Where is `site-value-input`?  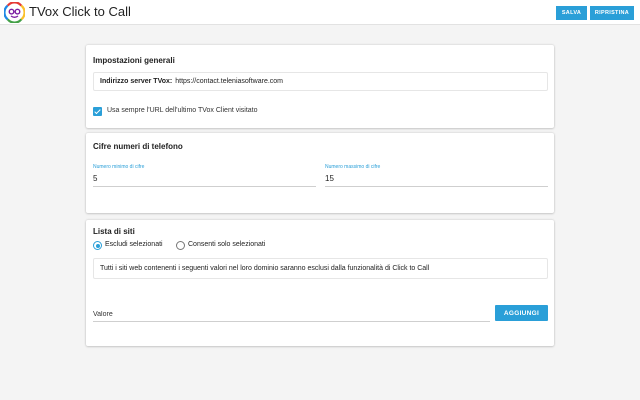
site-value-input is located at coordinates (291, 314).